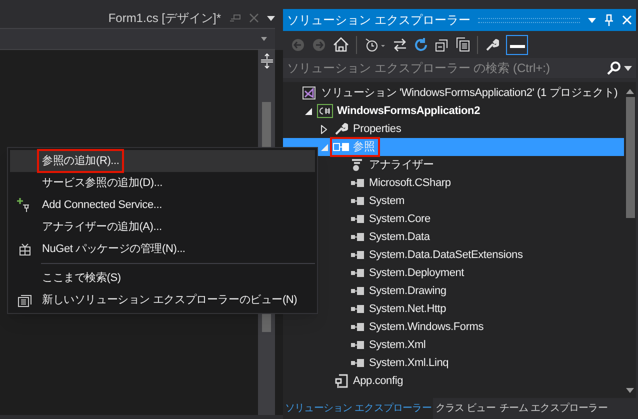 This screenshot has width=638, height=419. Describe the element at coordinates (408, 111) in the screenshot. I see `tree-item-label: WindowsFormsApplication2` at that location.